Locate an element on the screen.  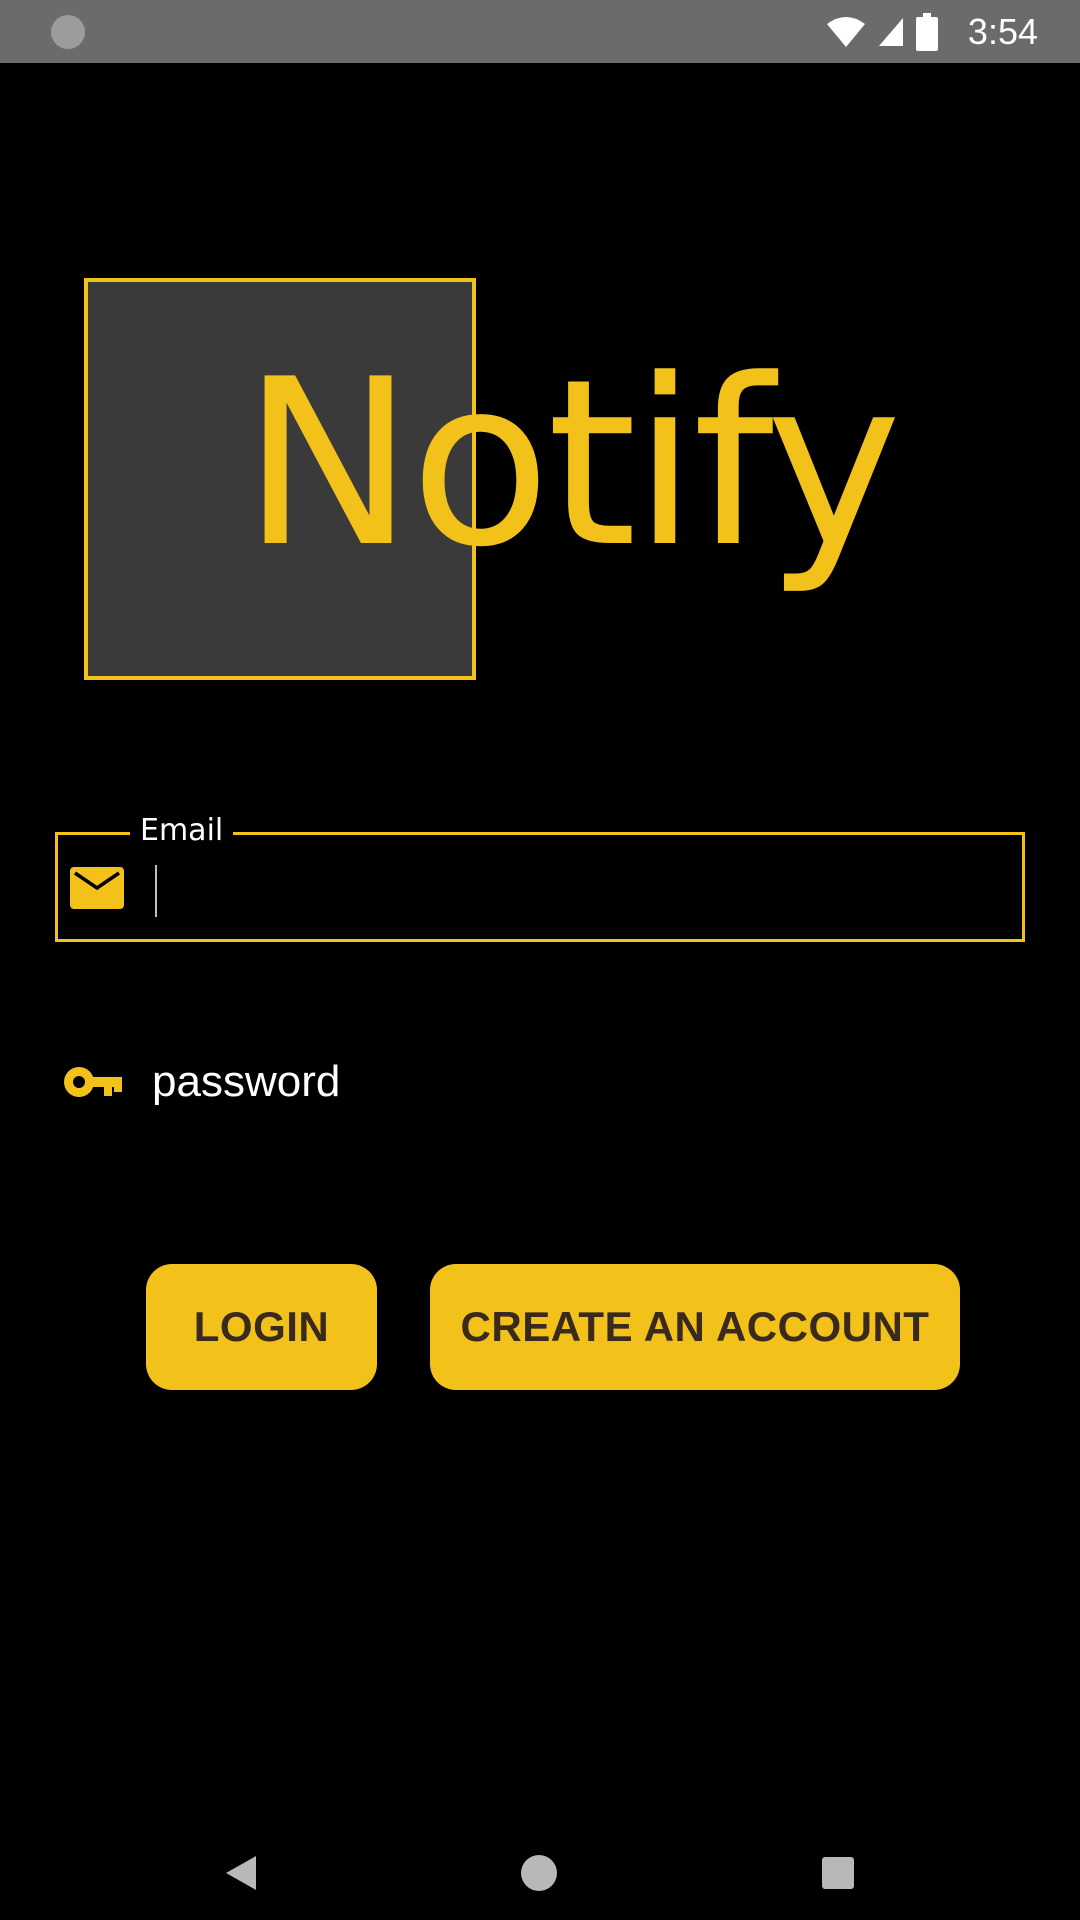
create-account-button: CREATE AN ACCOUNT is located at coordinates (695, 1327).